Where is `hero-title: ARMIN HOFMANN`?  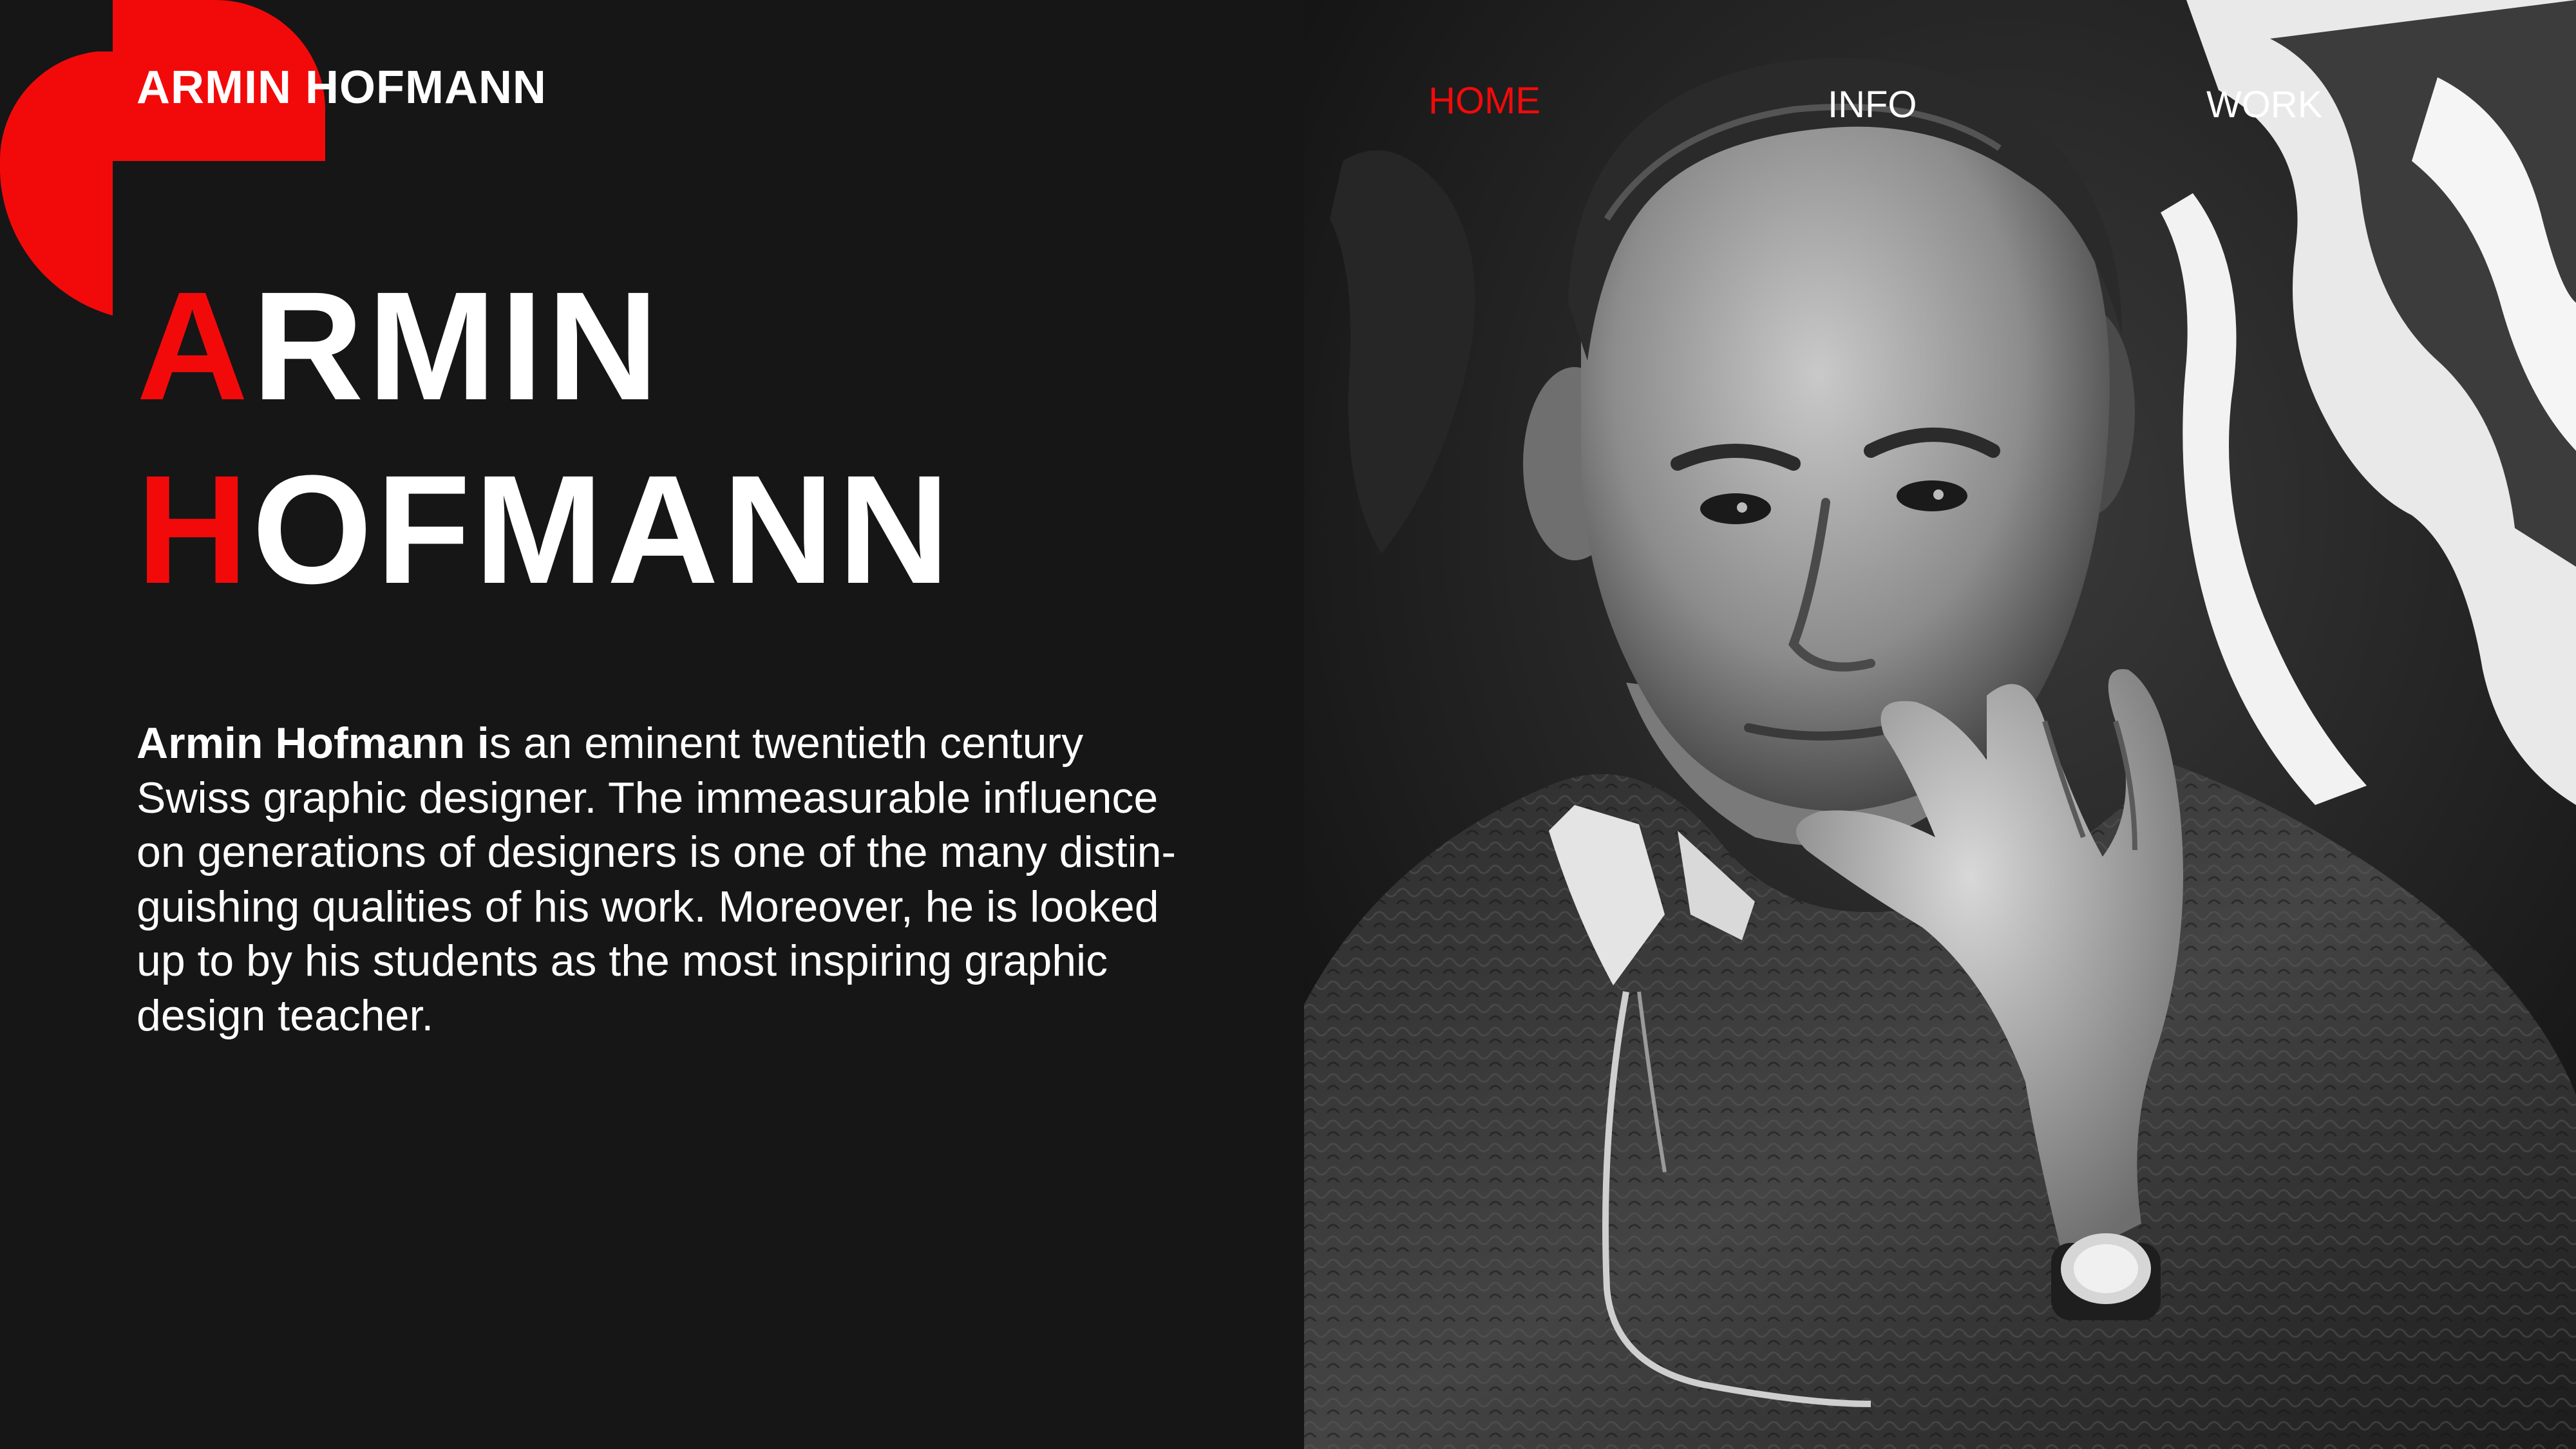 hero-title: ARMIN HOFMANN is located at coordinates (545, 437).